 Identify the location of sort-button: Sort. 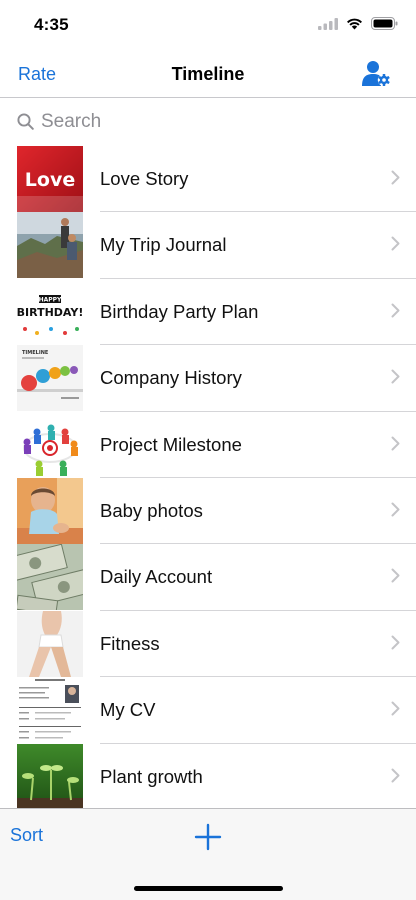
(26, 835).